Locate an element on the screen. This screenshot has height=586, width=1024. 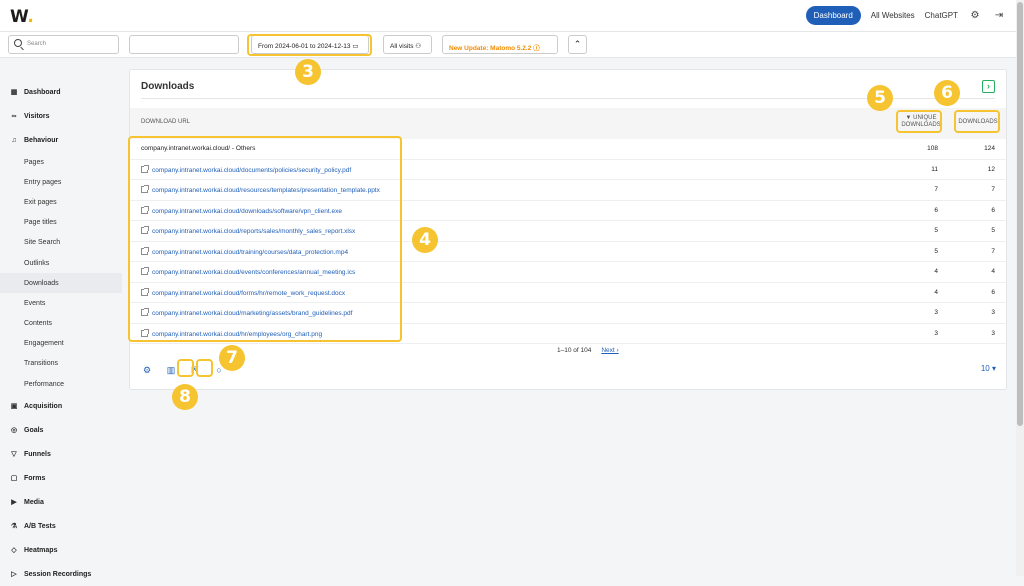
downloads-value: 6 is located at coordinates (993, 292).